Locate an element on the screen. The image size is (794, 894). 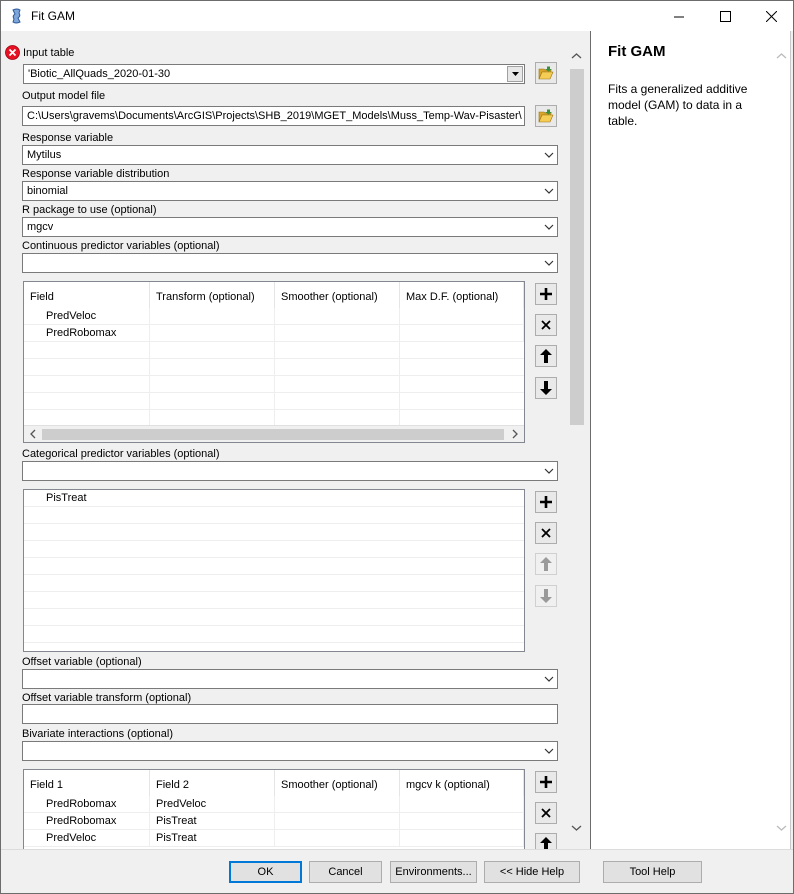
field1-cell: PredVeloc is located at coordinates (87, 838).